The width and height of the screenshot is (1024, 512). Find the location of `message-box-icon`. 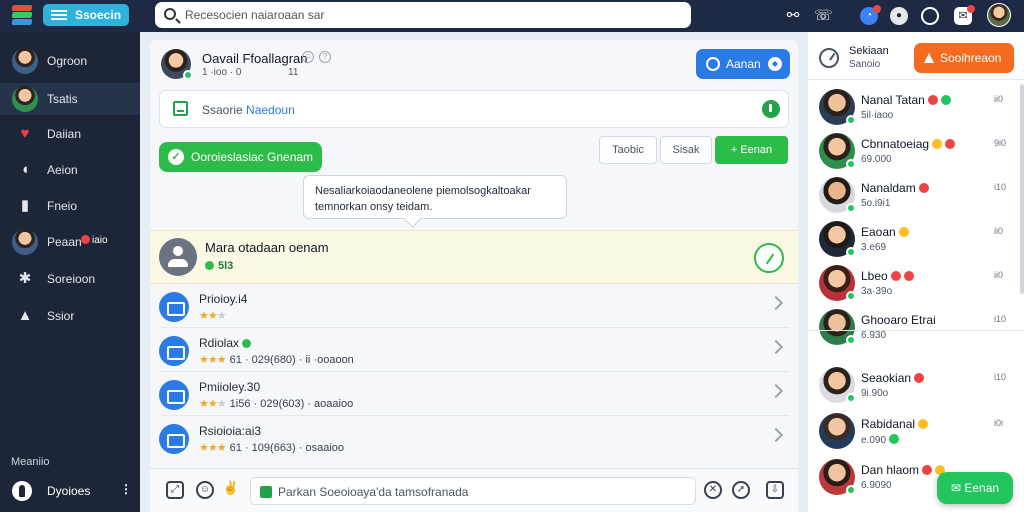

message-box-icon is located at coordinates (180, 108).